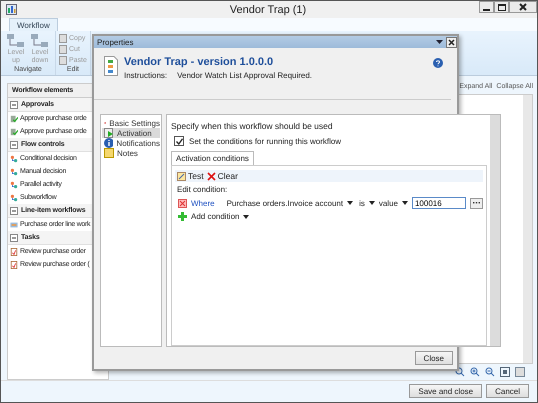  What do you see at coordinates (111, 66) in the screenshot?
I see `workflow-document-icon` at bounding box center [111, 66].